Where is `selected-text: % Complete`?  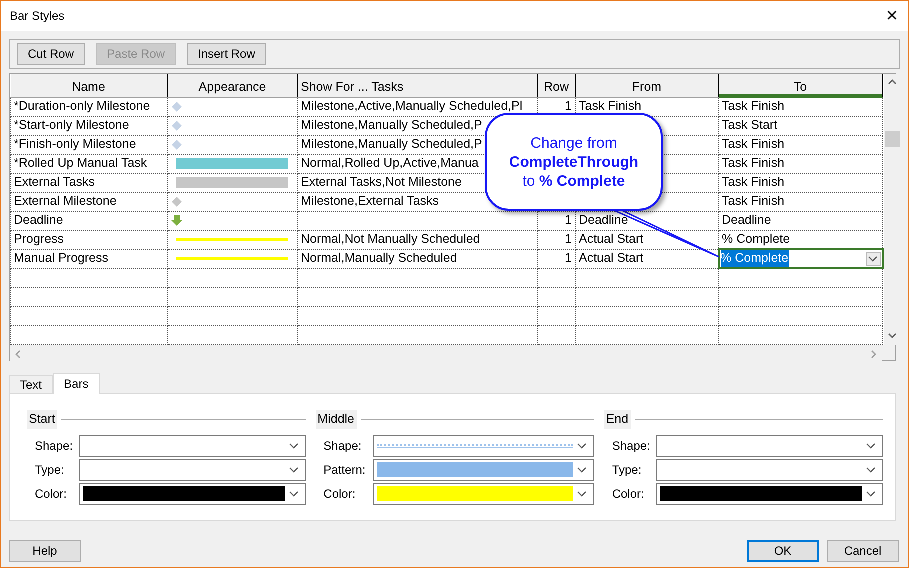
selected-text: % Complete is located at coordinates (754, 258).